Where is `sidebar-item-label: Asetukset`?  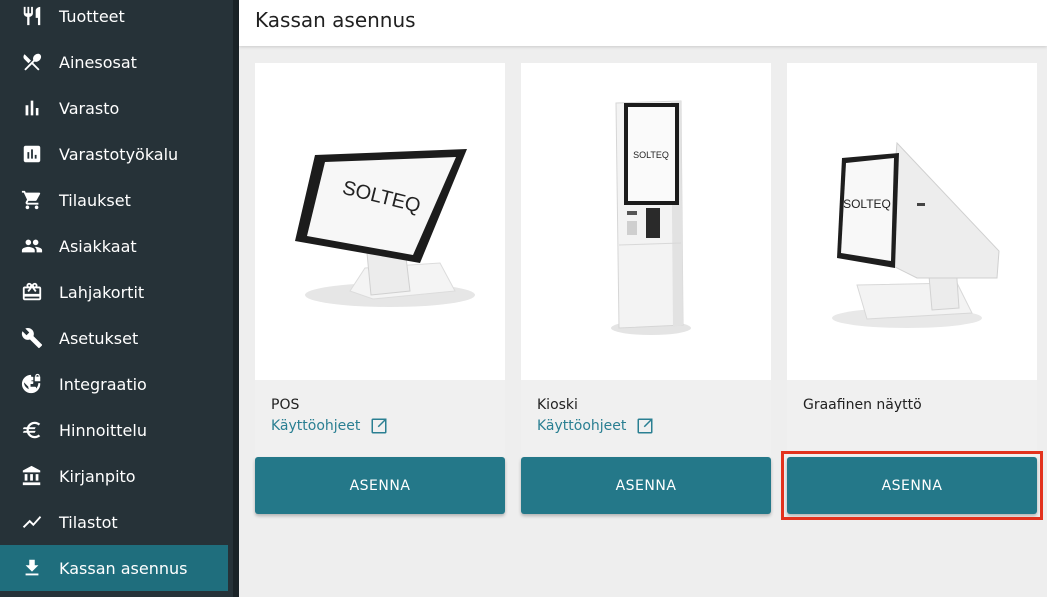
sidebar-item-label: Asetukset is located at coordinates (99, 338).